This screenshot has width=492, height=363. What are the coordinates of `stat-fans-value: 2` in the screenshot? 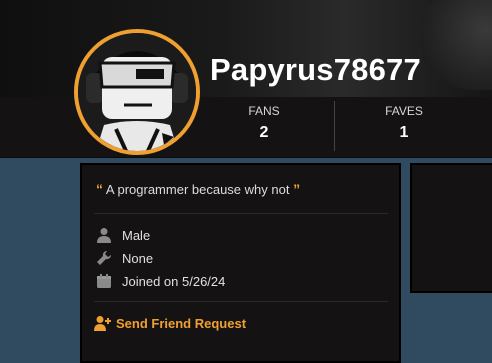 It's located at (264, 132).